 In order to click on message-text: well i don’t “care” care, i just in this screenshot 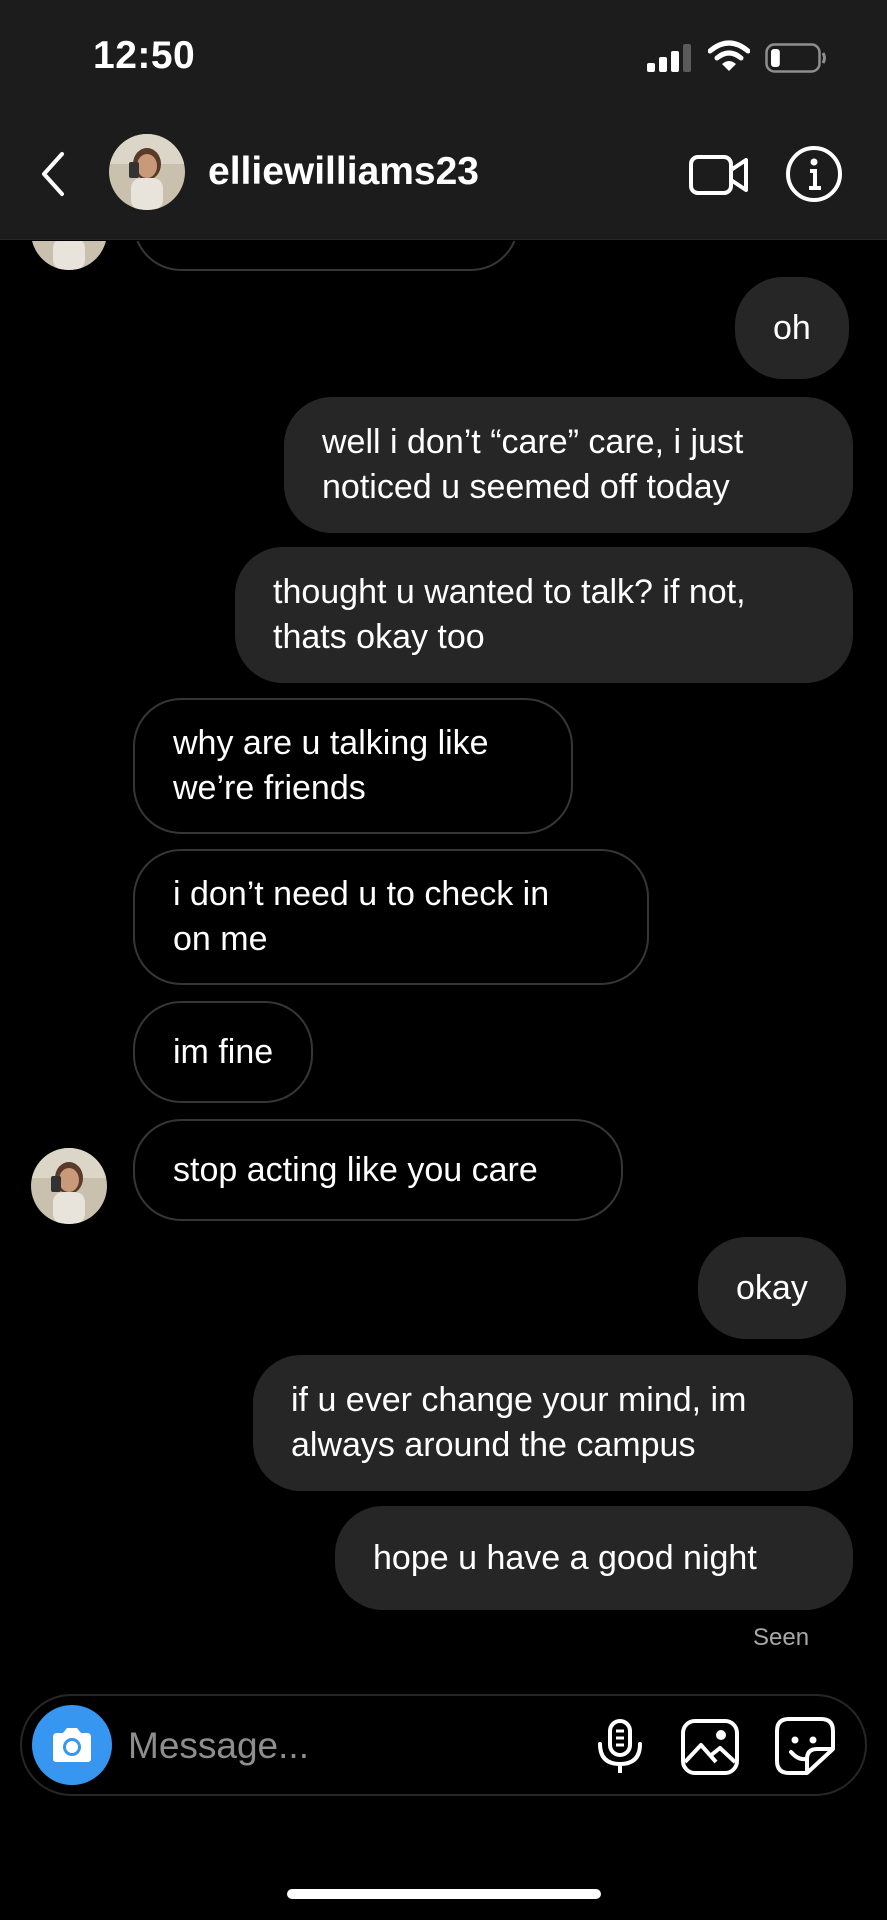, I will do `click(533, 442)`.